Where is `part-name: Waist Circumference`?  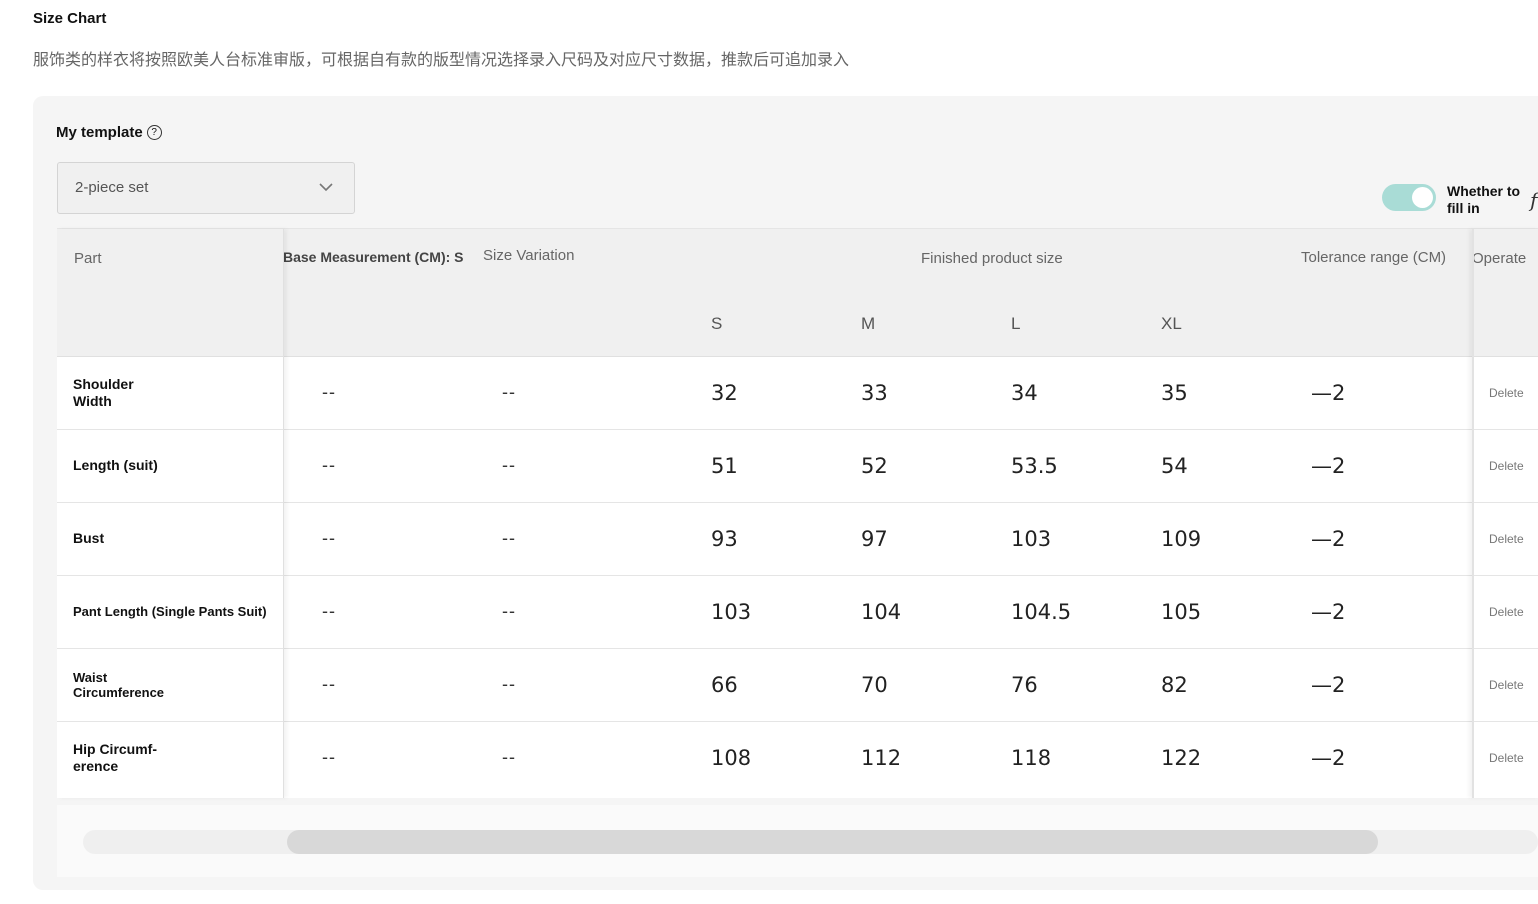 part-name: Waist Circumference is located at coordinates (119, 684).